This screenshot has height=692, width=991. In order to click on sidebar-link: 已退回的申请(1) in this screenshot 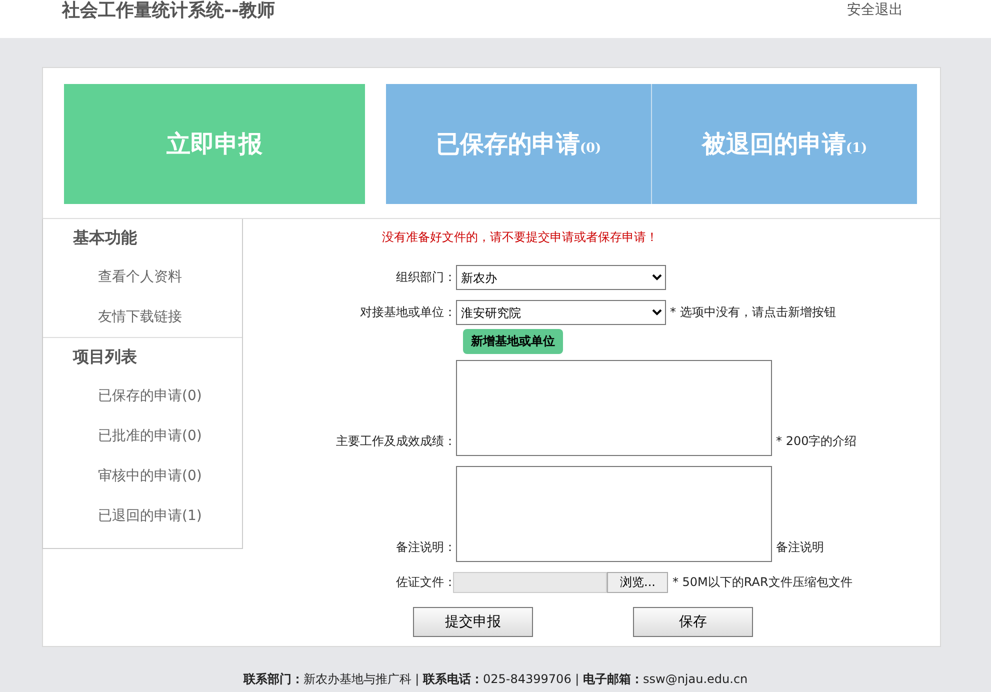, I will do `click(142, 516)`.